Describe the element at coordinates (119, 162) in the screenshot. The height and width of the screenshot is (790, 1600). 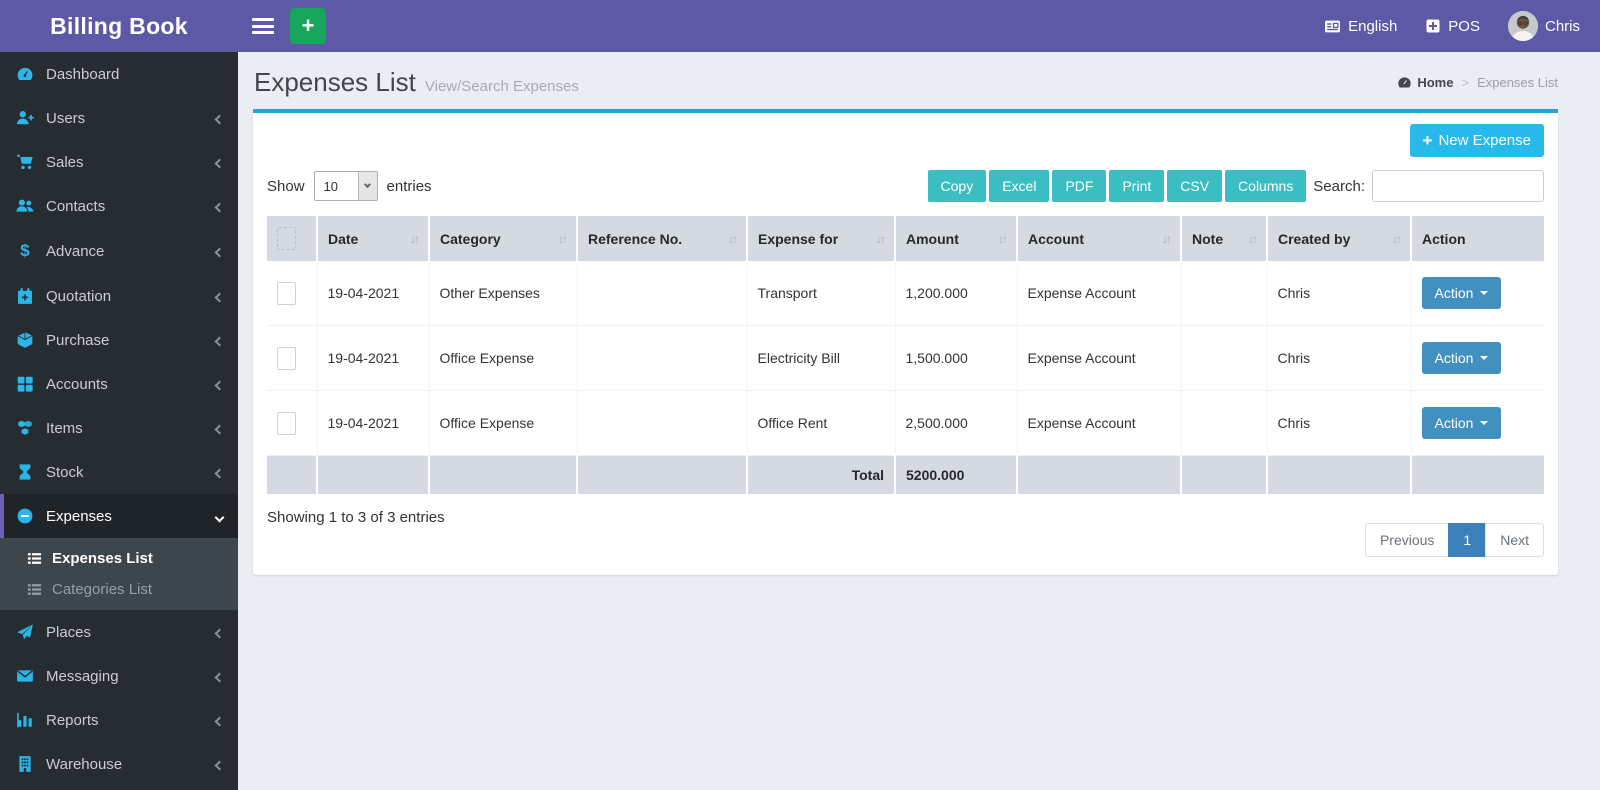
I see `sidebar-item-sales: Sales` at that location.